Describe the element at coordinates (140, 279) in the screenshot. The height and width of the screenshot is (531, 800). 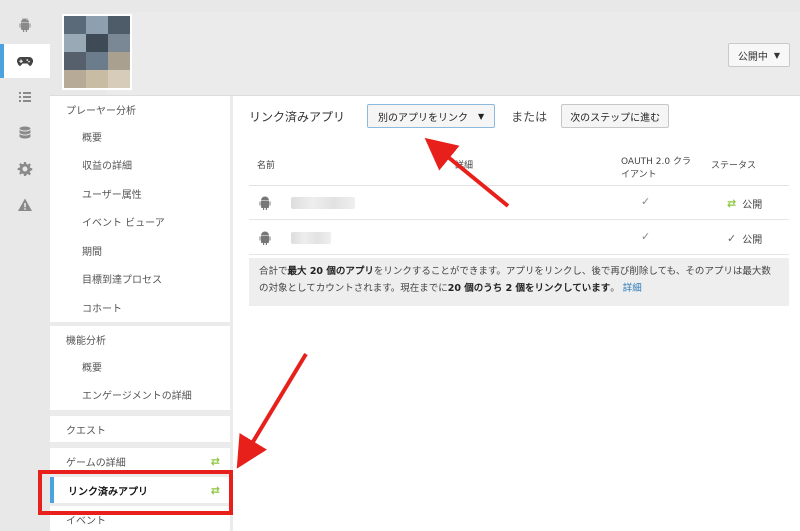
I see `sidebar-item-funnels: 目標到達プロセス` at that location.